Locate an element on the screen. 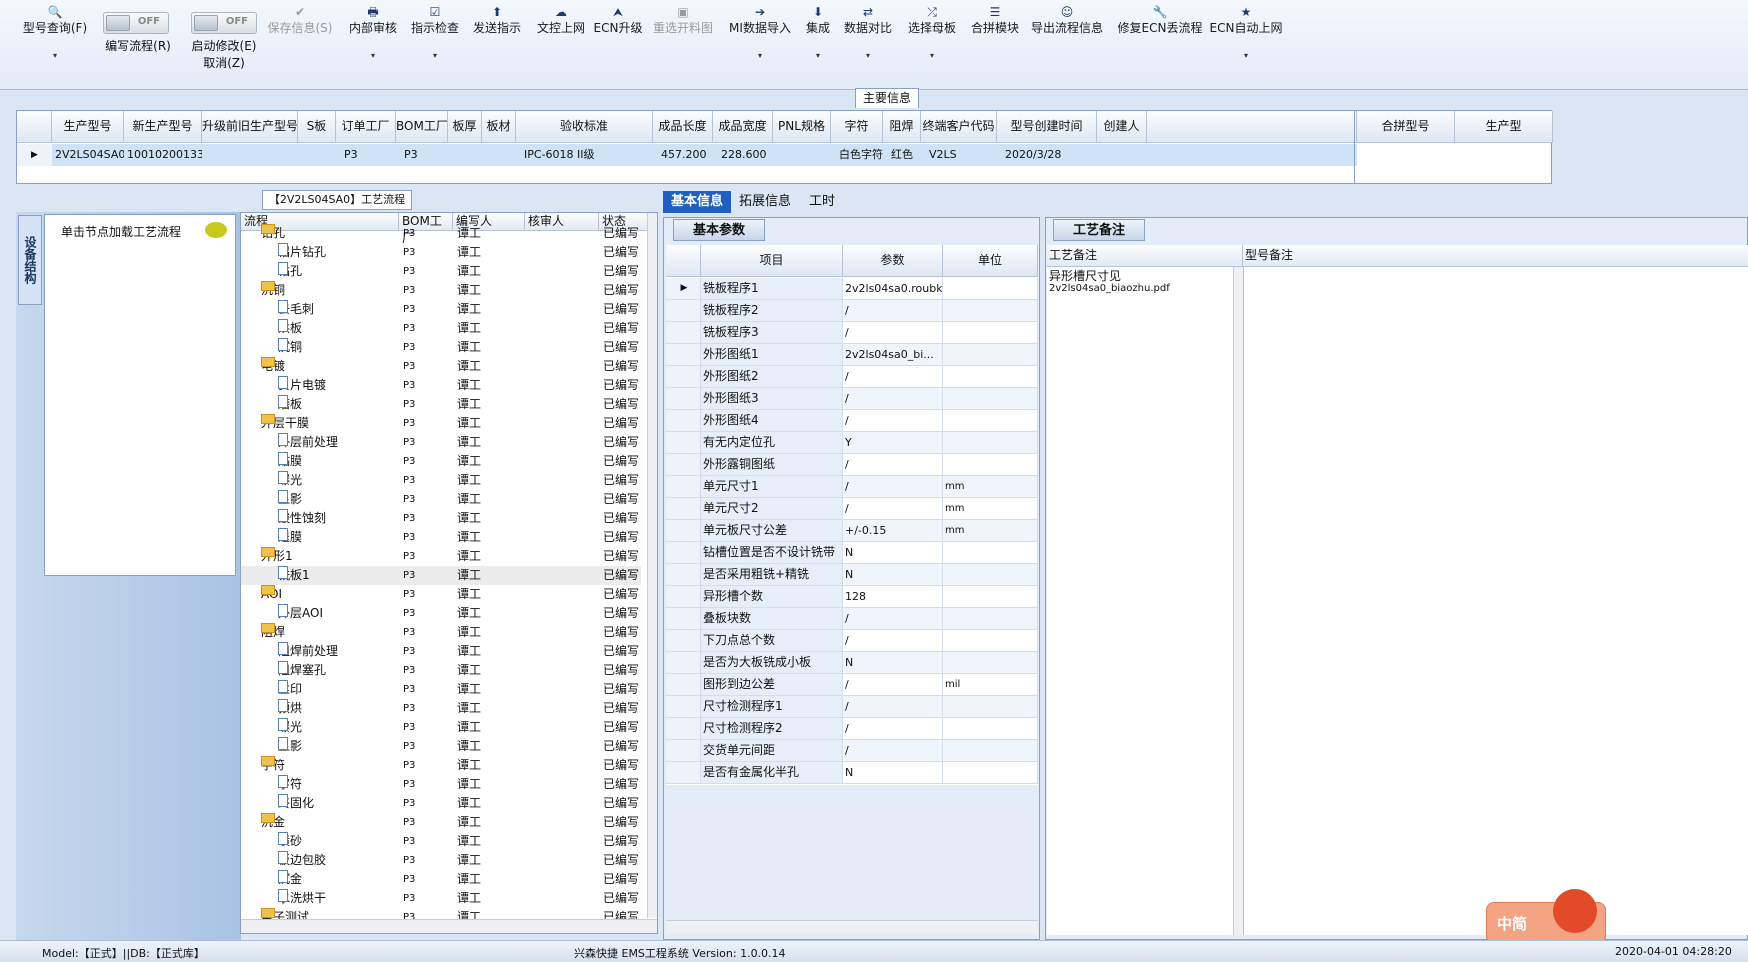 This screenshot has width=1748, height=962. star-button: ★ ECN自动上网 ▾ is located at coordinates (1246, 35).